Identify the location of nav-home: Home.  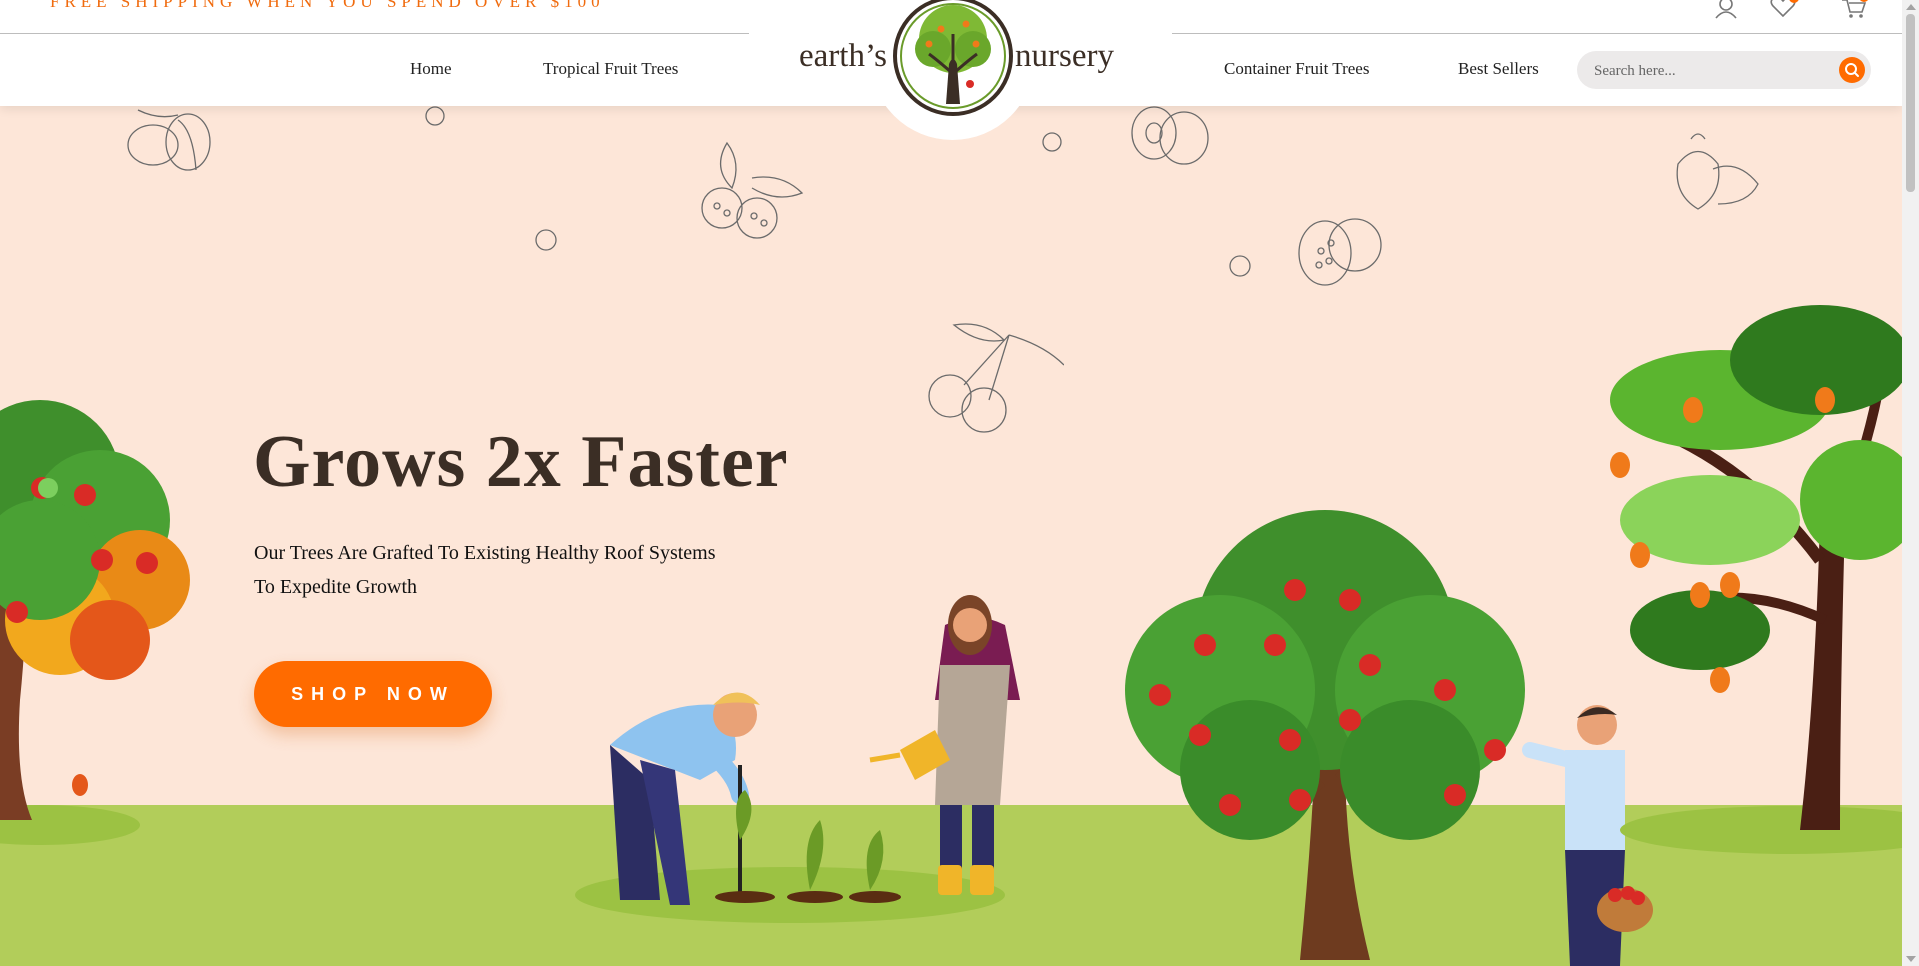
(431, 69).